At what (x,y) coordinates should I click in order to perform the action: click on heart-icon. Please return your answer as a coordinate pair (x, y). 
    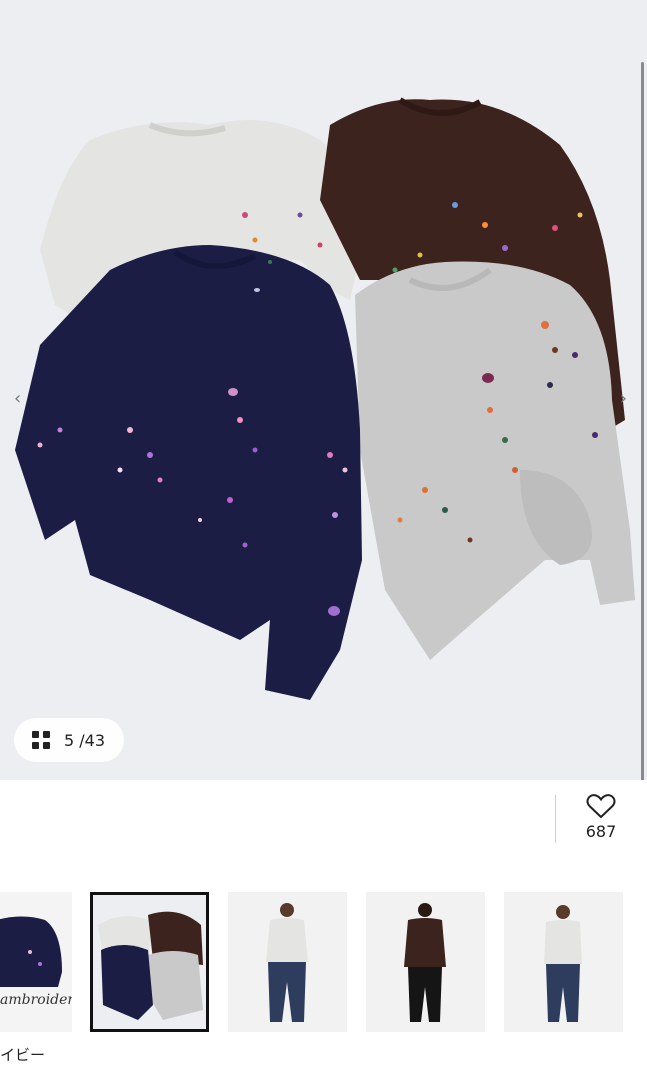
    Looking at the image, I should click on (601, 806).